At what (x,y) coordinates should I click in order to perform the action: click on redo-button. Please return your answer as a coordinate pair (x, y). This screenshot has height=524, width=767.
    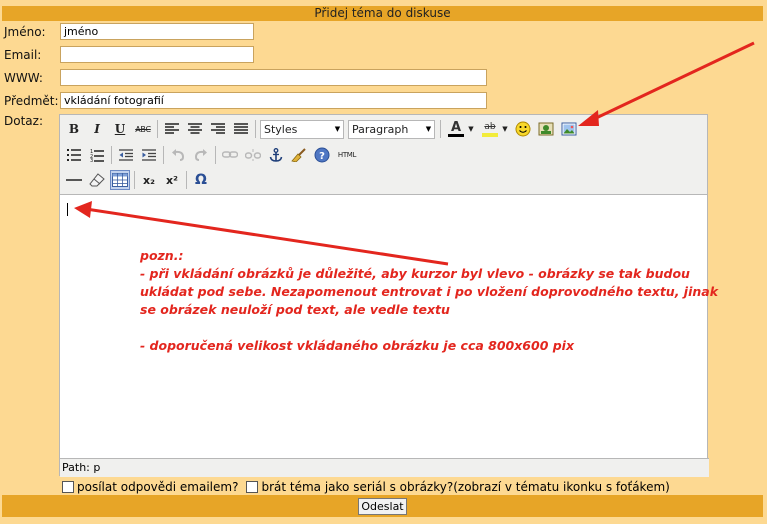
    Looking at the image, I should click on (201, 155).